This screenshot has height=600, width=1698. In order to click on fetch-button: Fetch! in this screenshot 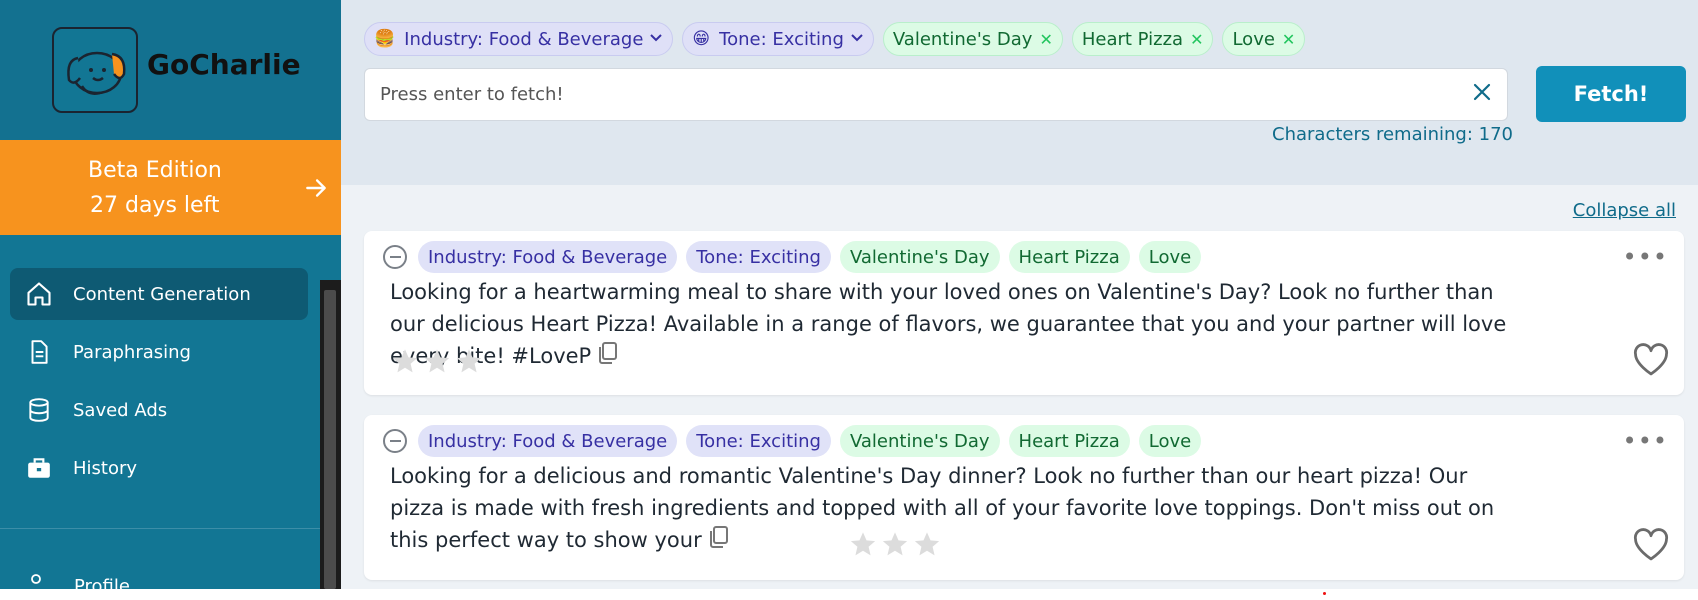, I will do `click(1611, 94)`.